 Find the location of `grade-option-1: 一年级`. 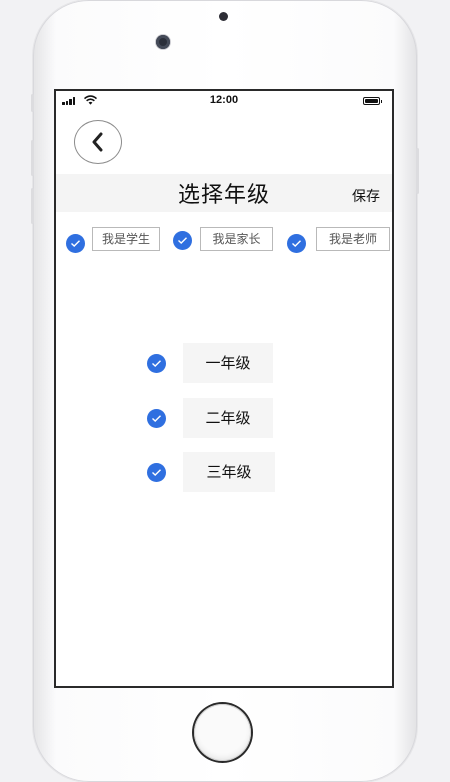

grade-option-1: 一年级 is located at coordinates (228, 363).